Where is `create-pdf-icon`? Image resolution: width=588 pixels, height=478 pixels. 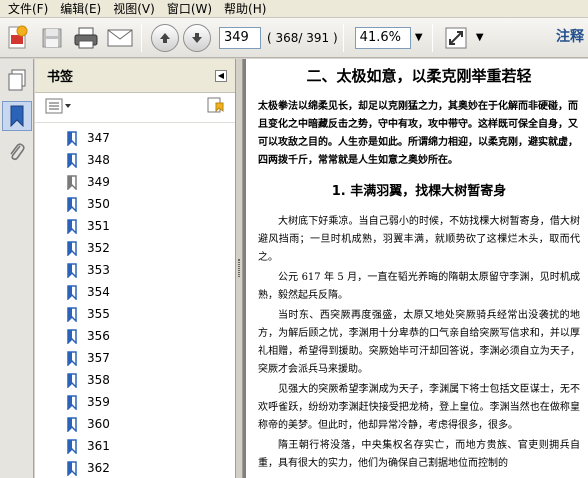
create-pdf-icon is located at coordinates (18, 36).